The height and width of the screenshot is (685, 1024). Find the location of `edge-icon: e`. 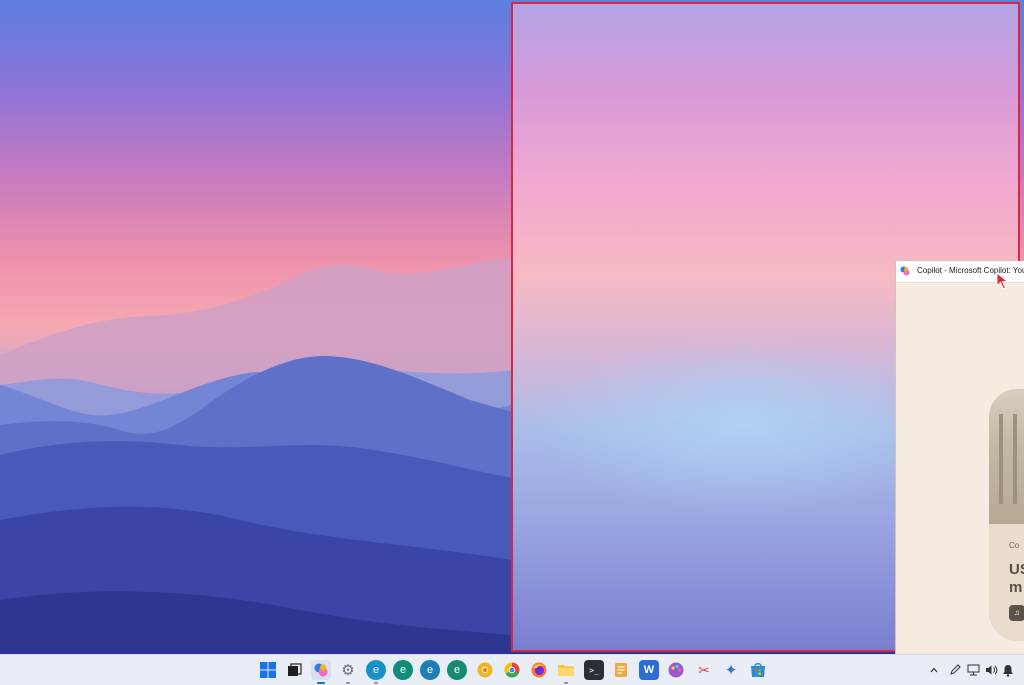

edge-icon: e is located at coordinates (376, 670).